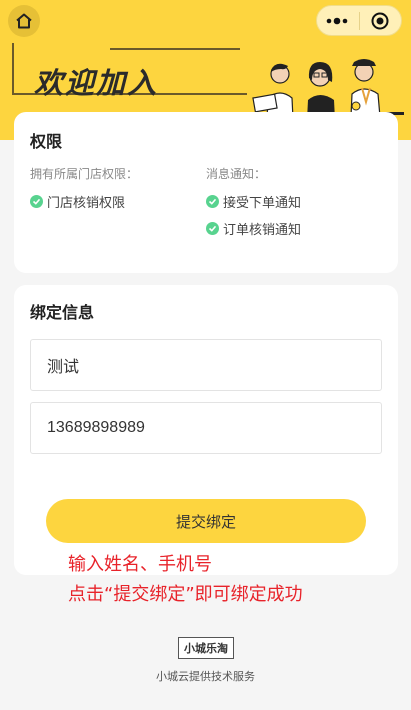 This screenshot has height=710, width=411. Describe the element at coordinates (206, 365) in the screenshot. I see `name-input: 测试` at that location.